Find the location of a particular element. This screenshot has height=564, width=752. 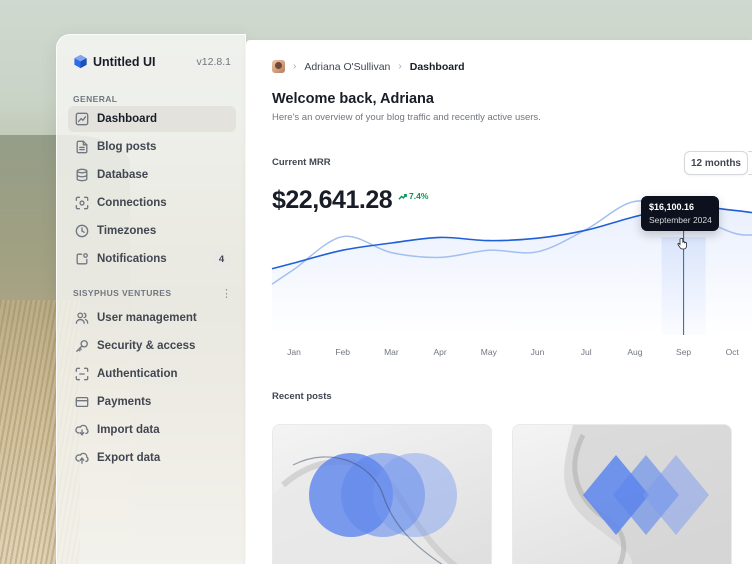

sidebar-item-label: Database is located at coordinates (123, 175).